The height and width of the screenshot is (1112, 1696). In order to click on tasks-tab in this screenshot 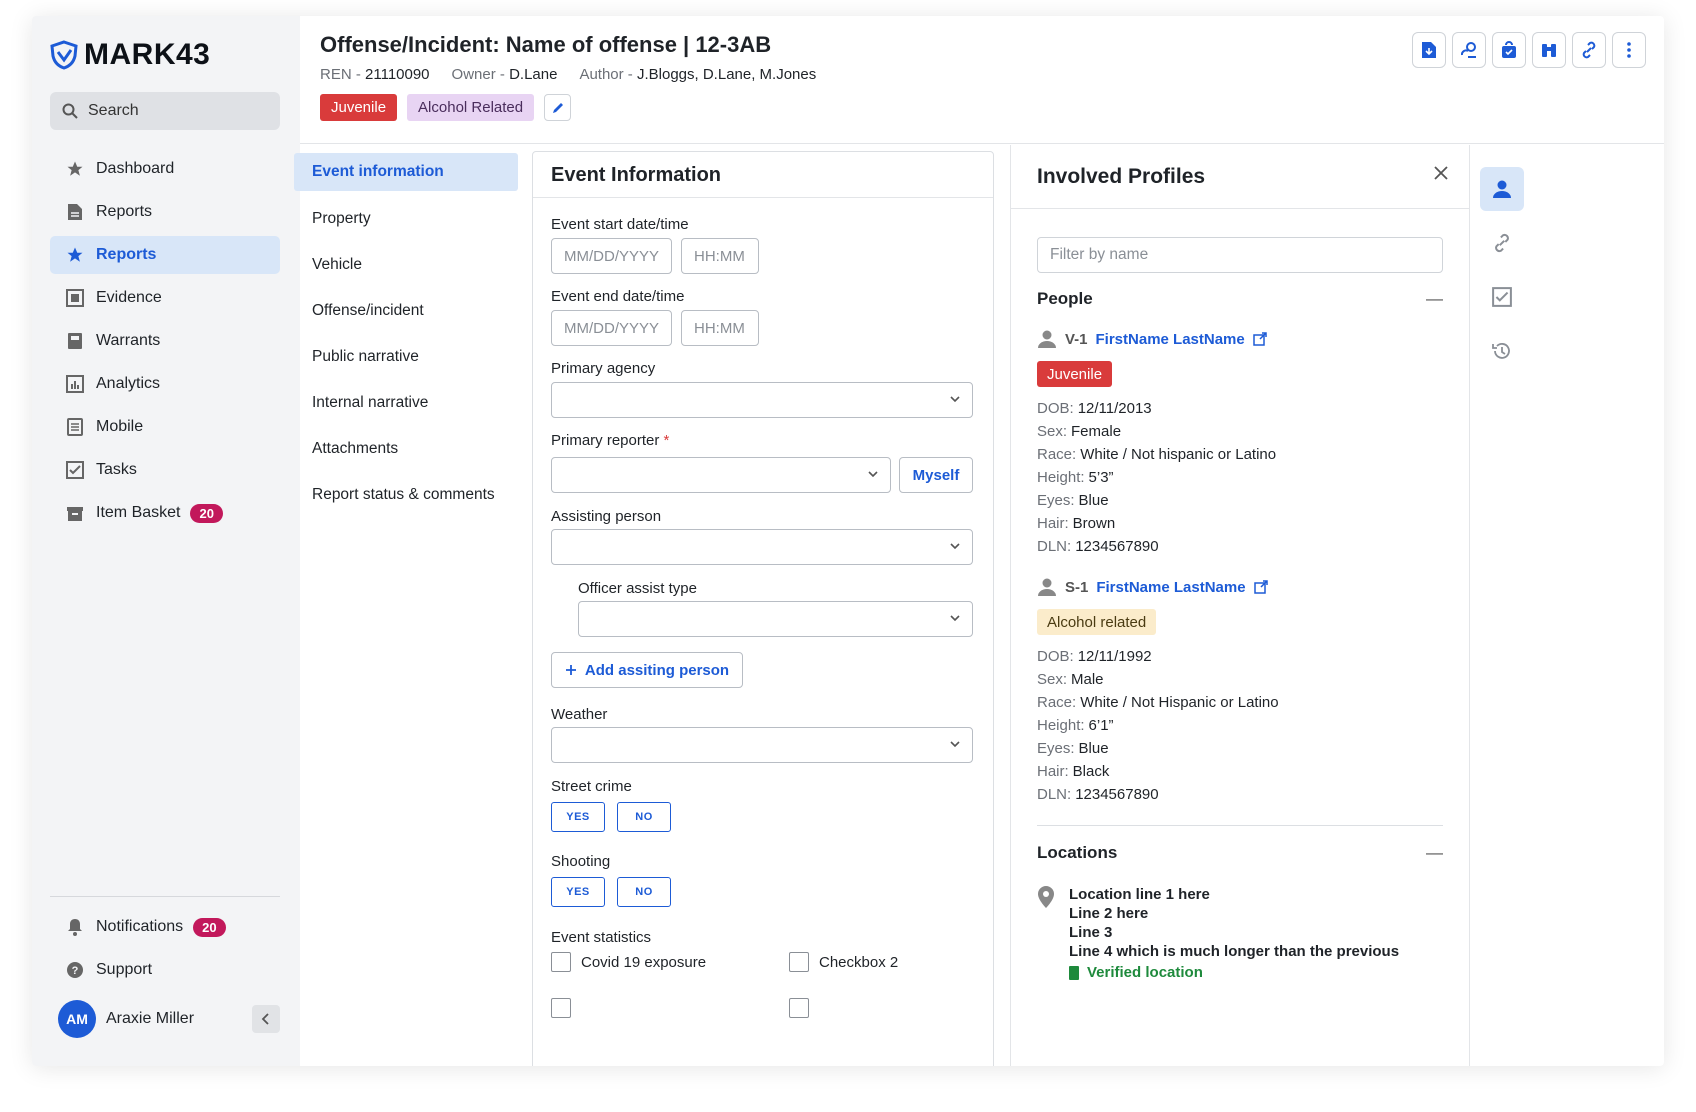, I will do `click(1502, 297)`.